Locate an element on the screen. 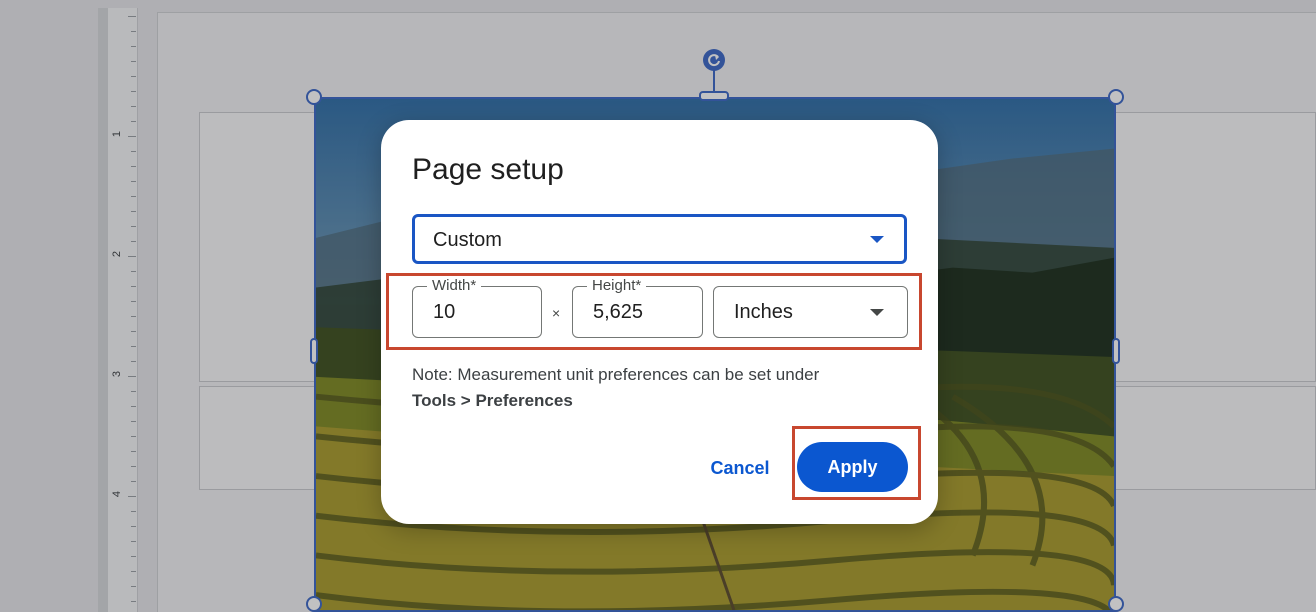 Image resolution: width=1316 pixels, height=612 pixels. cancel-button: Cancel is located at coordinates (740, 468).